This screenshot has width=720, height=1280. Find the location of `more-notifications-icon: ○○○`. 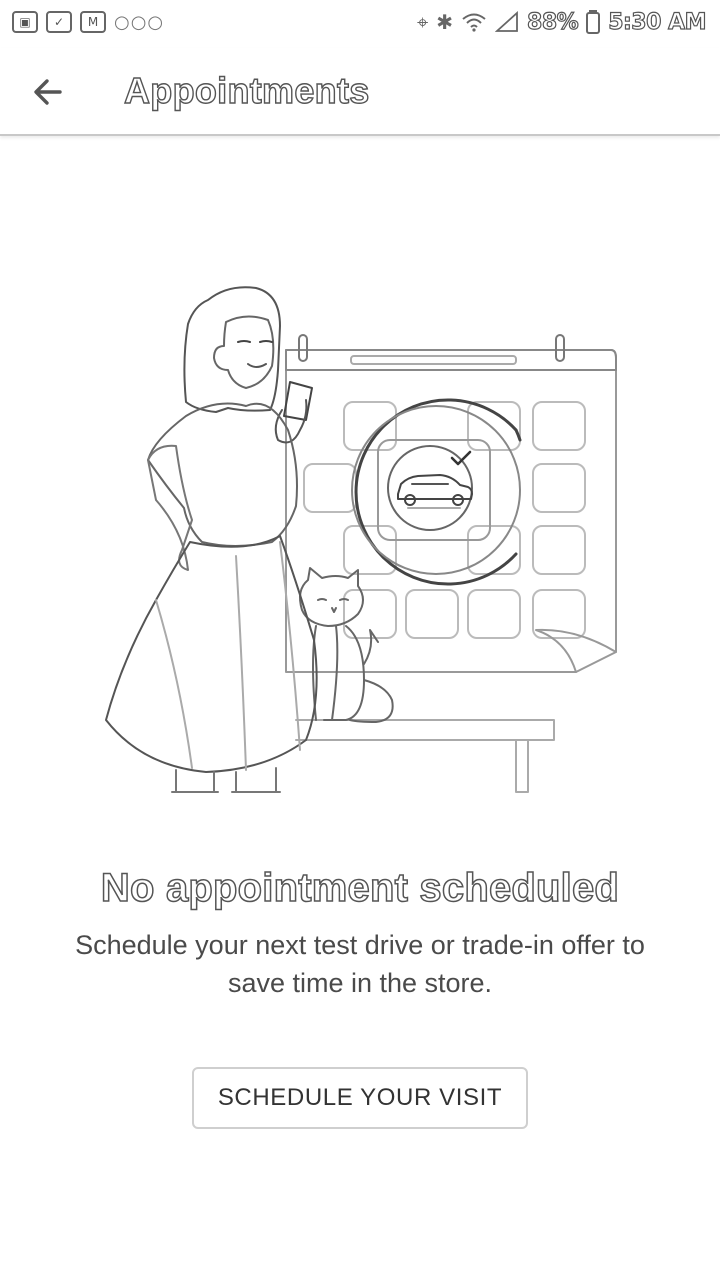

more-notifications-icon: ○○○ is located at coordinates (139, 22).